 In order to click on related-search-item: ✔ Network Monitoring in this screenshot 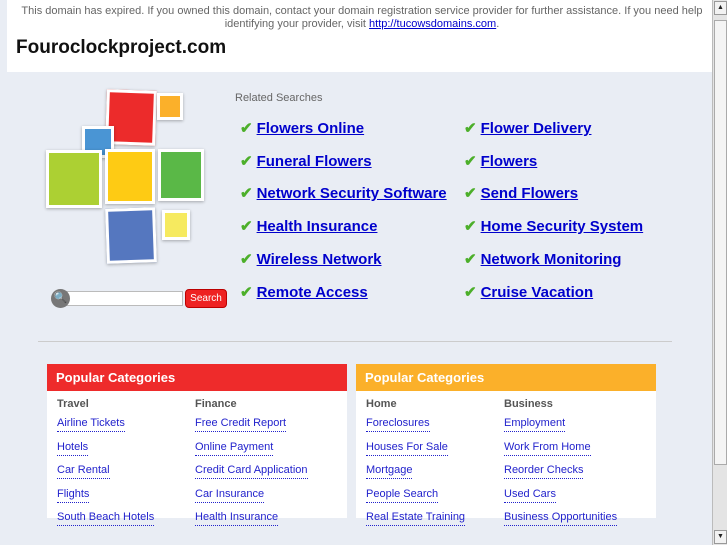, I will do `click(542, 259)`.